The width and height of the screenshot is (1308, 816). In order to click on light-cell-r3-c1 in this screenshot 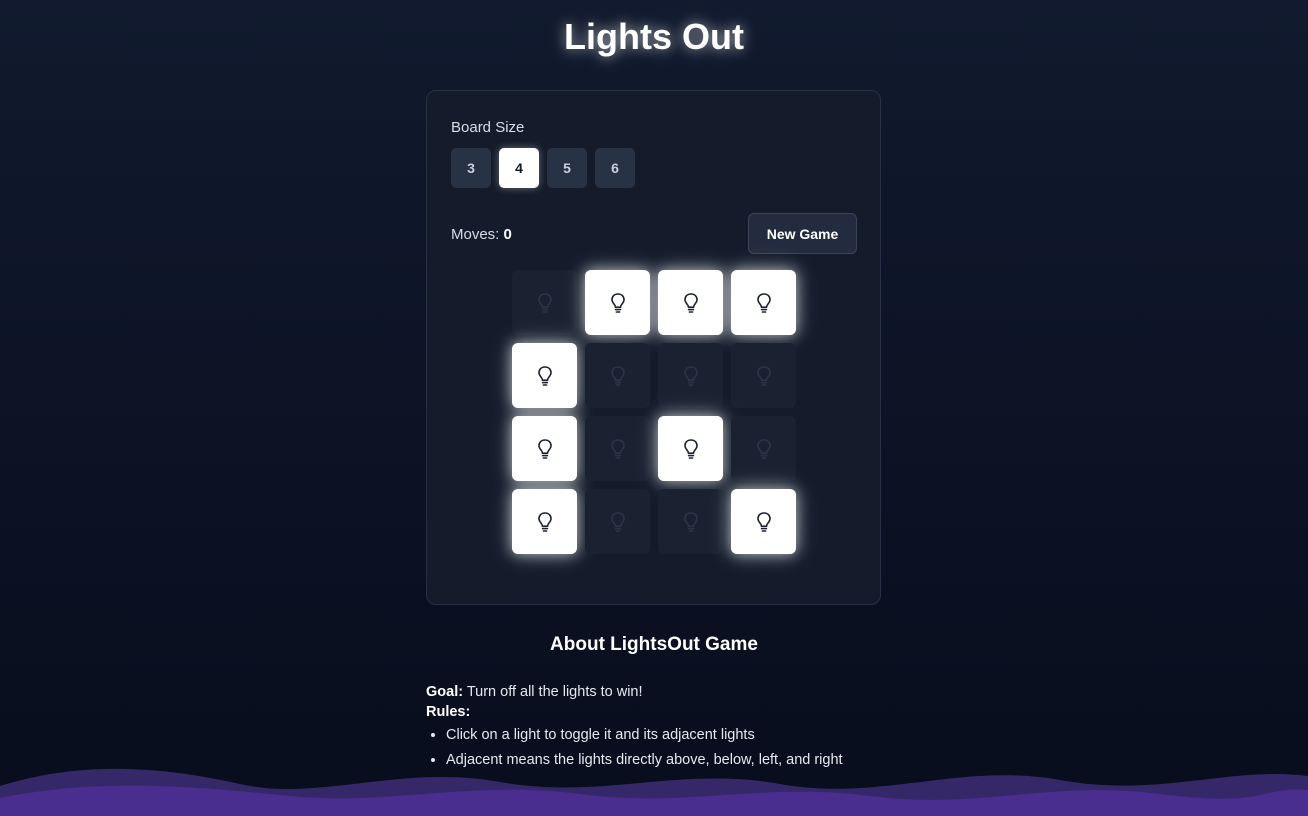, I will do `click(544, 448)`.